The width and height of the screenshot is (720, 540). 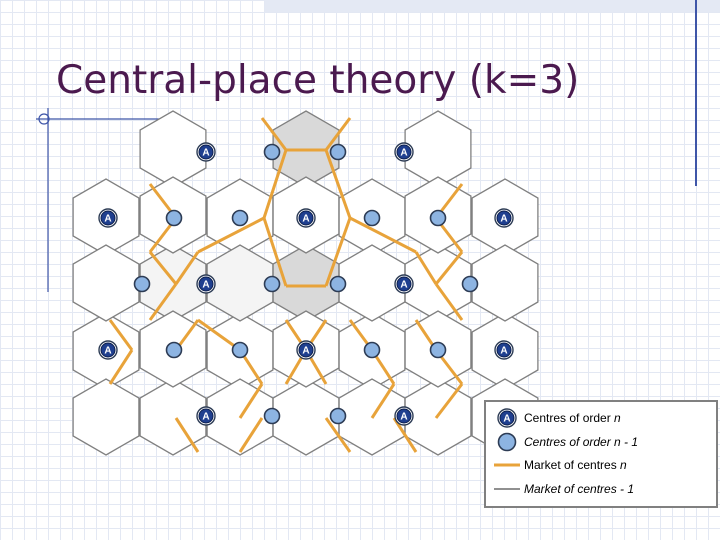 What do you see at coordinates (507, 489) in the screenshot?
I see `market-order-n-1-line-icon` at bounding box center [507, 489].